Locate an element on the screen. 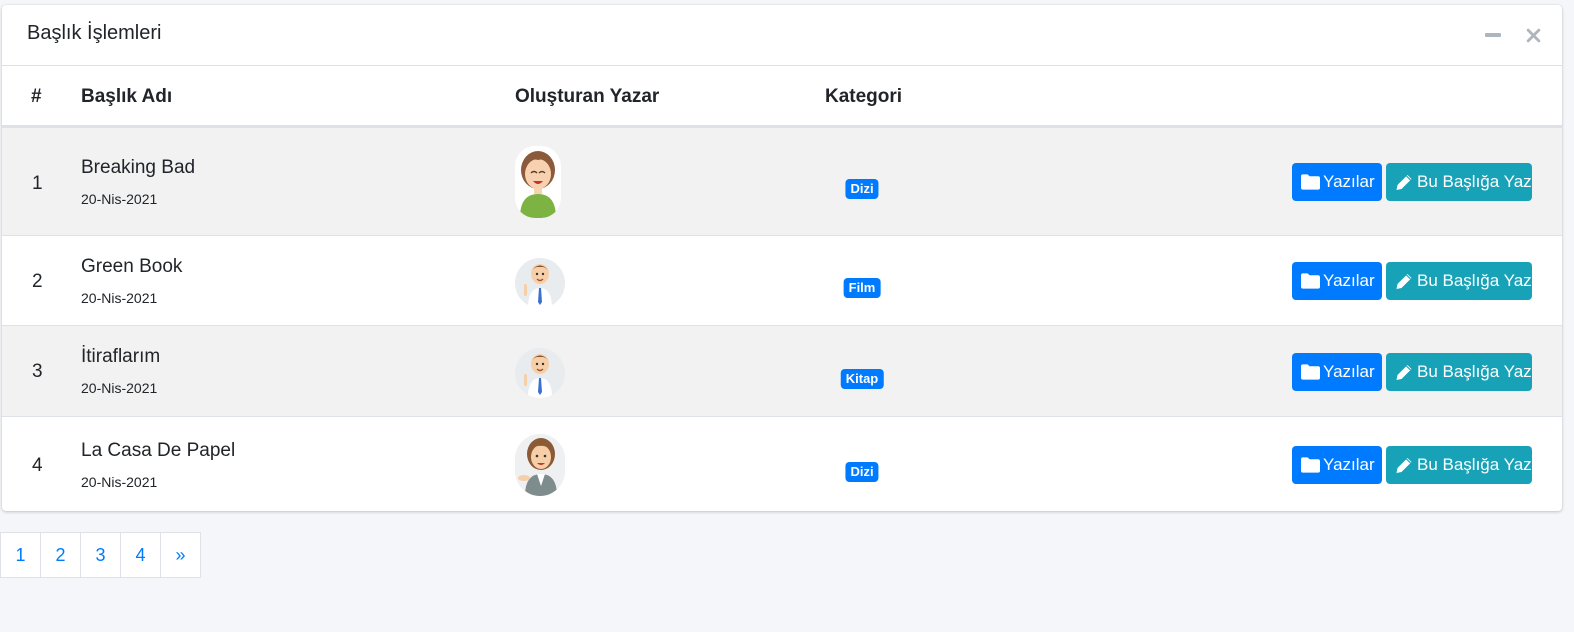  woman-green-shirt-avatar is located at coordinates (538, 184).